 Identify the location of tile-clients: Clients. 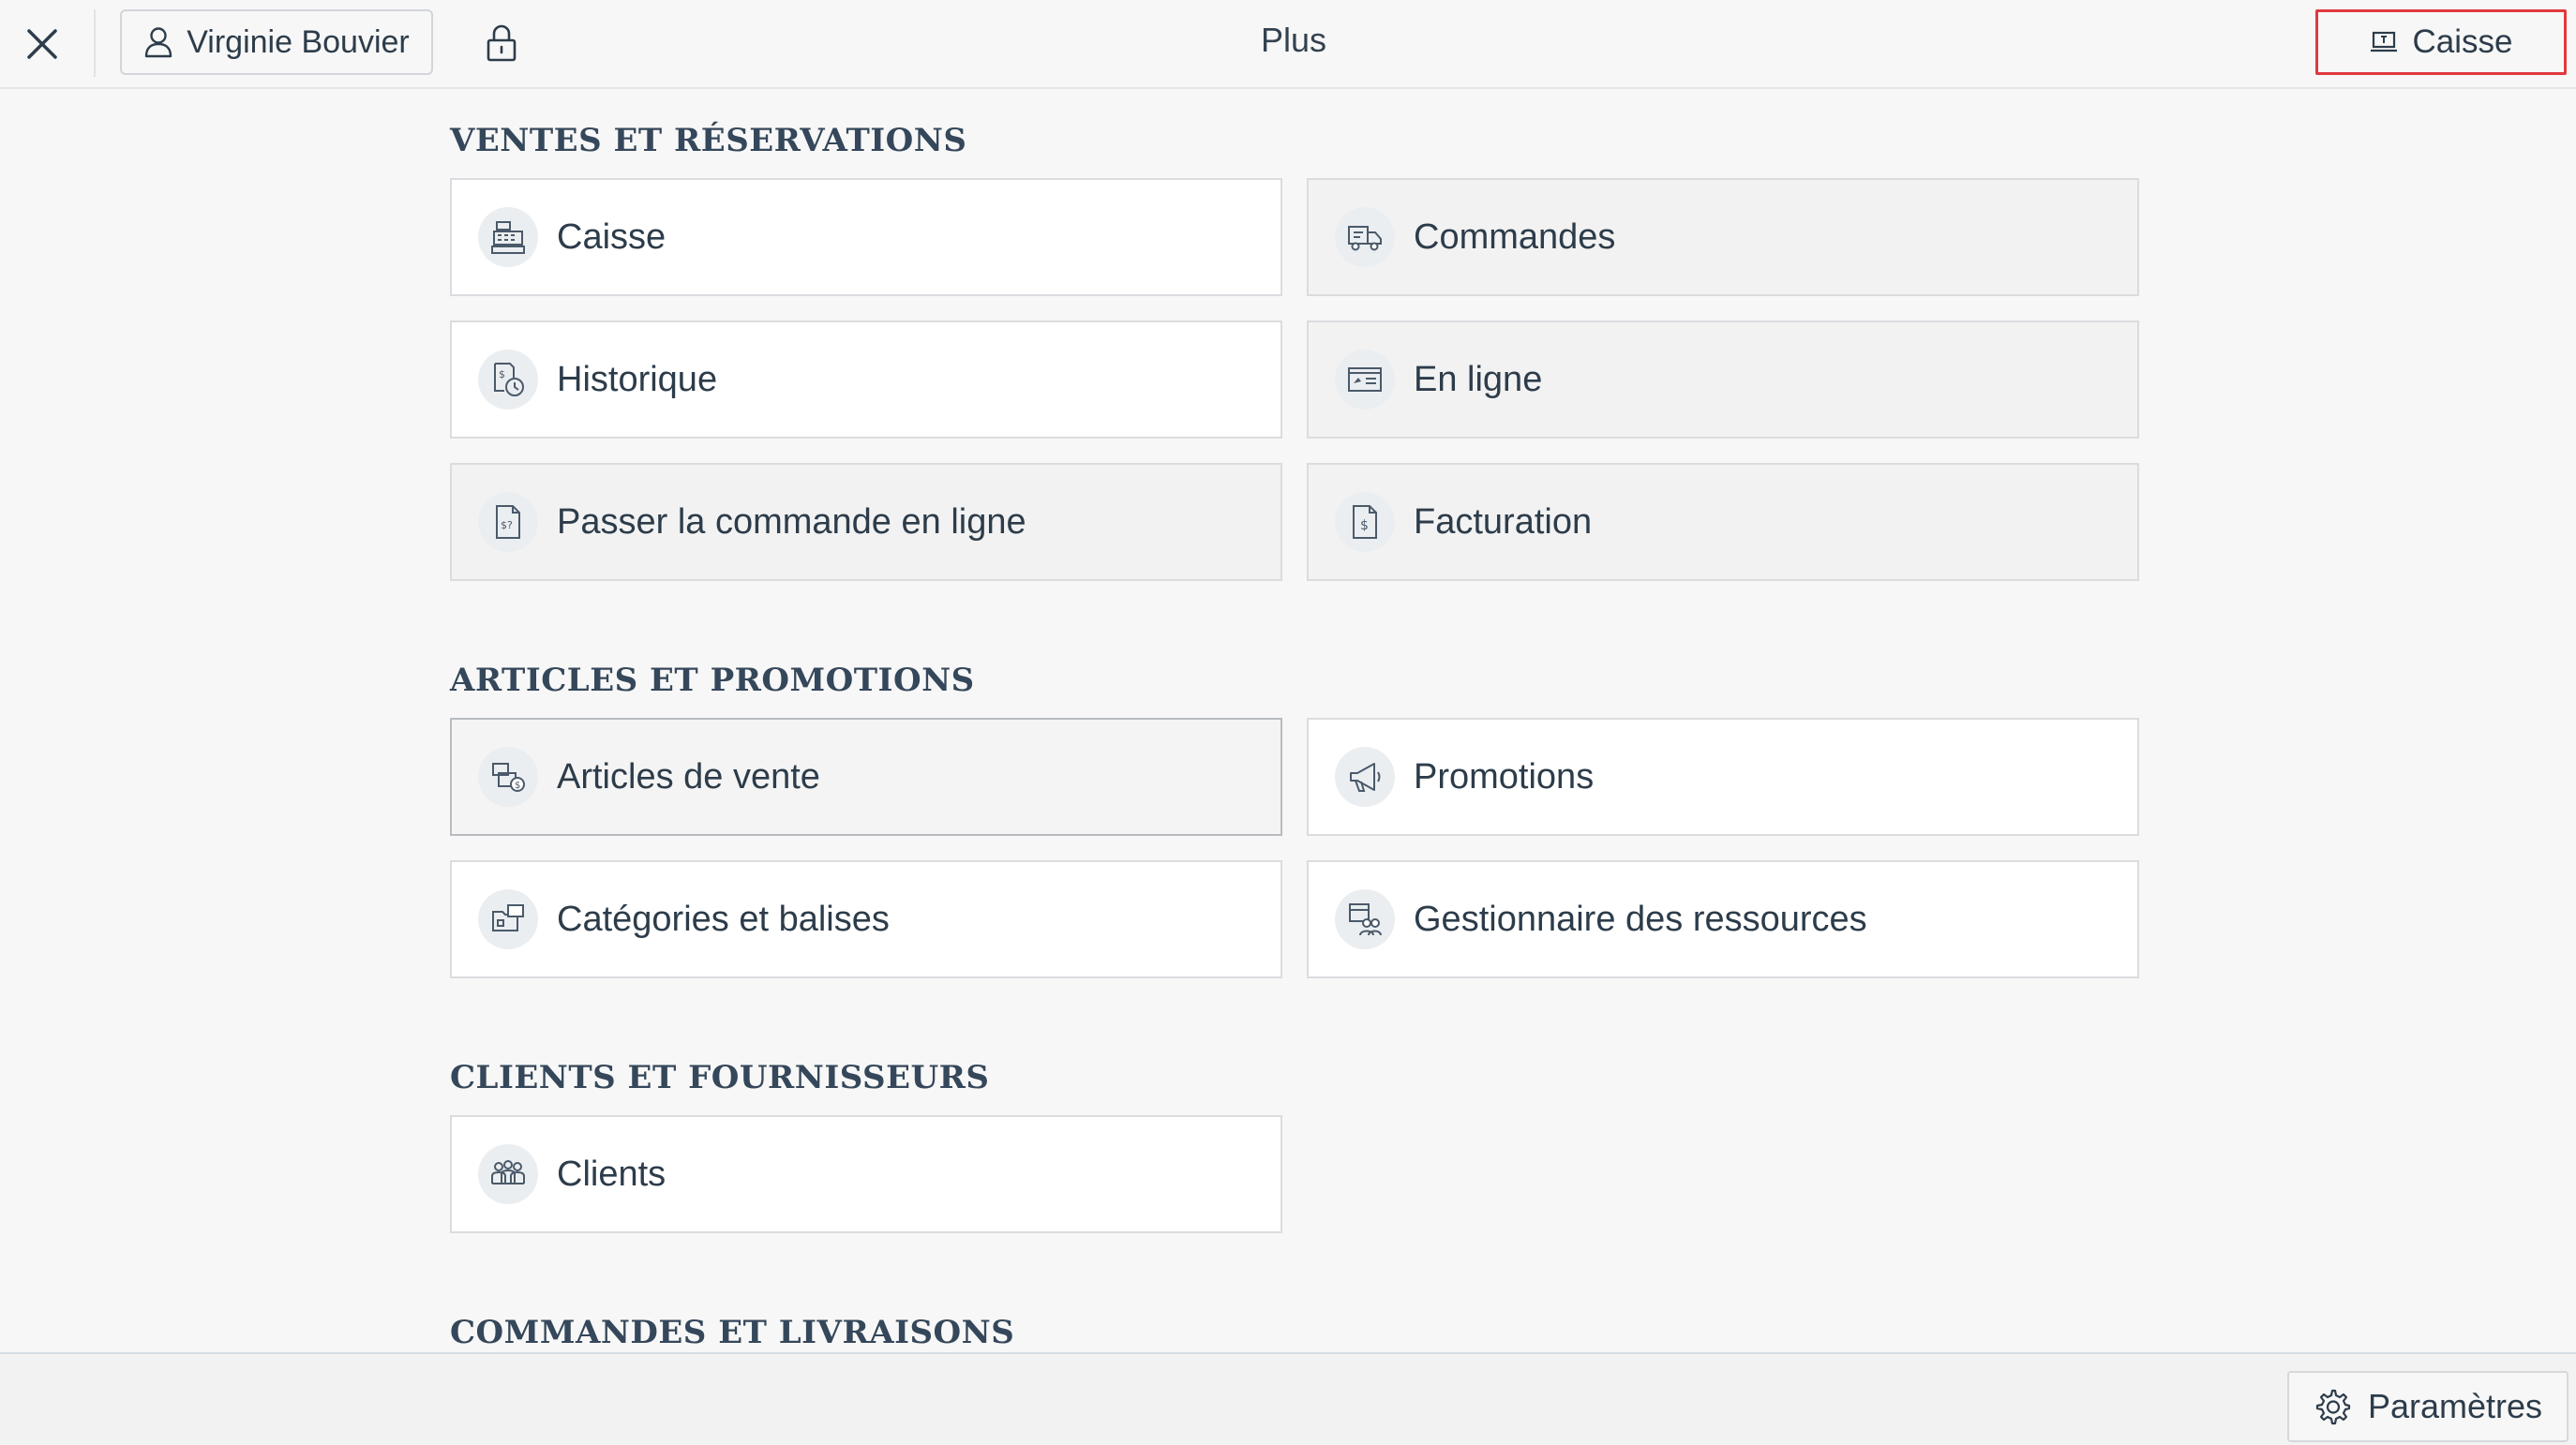
(866, 1174).